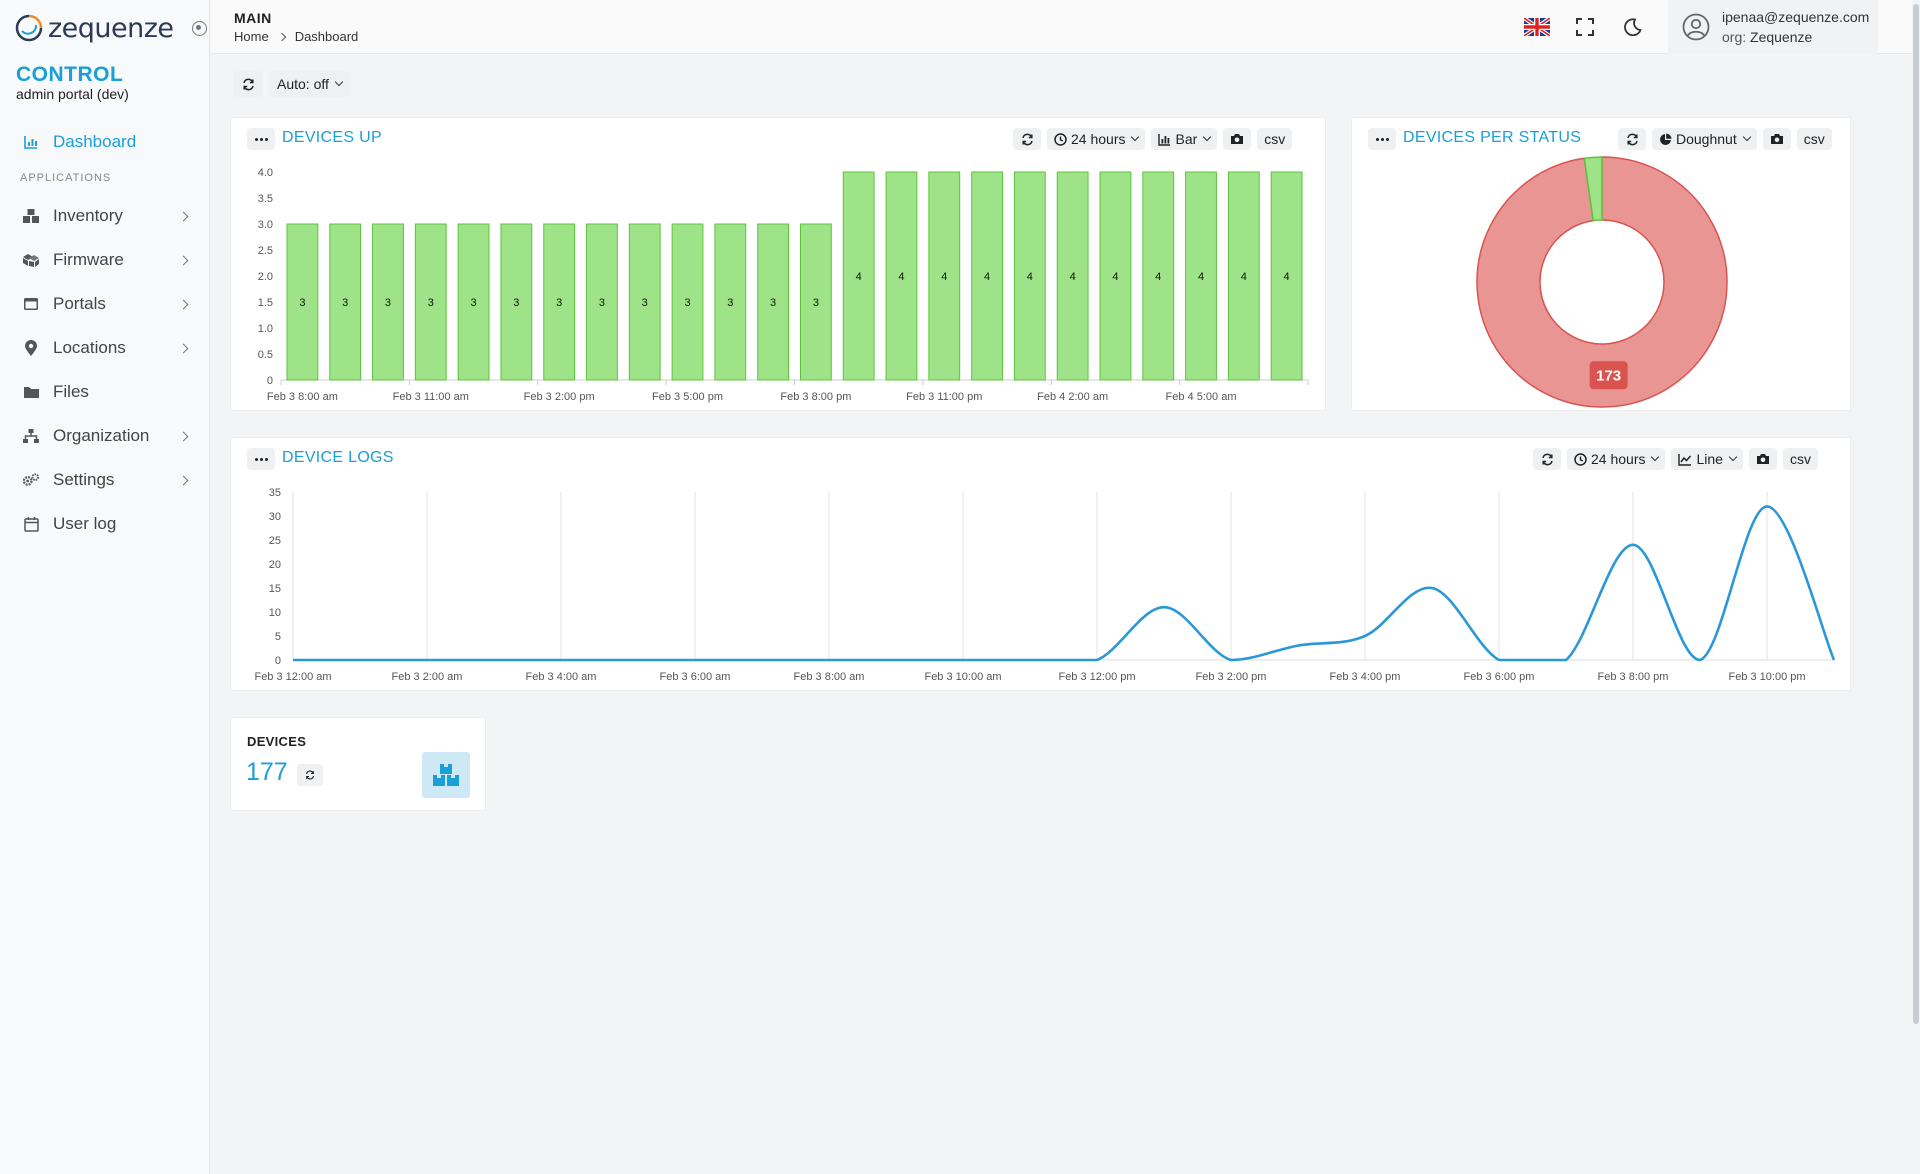 Image resolution: width=1920 pixels, height=1174 pixels. What do you see at coordinates (326, 36) in the screenshot?
I see `breadcrumb-current: Dashboard` at bounding box center [326, 36].